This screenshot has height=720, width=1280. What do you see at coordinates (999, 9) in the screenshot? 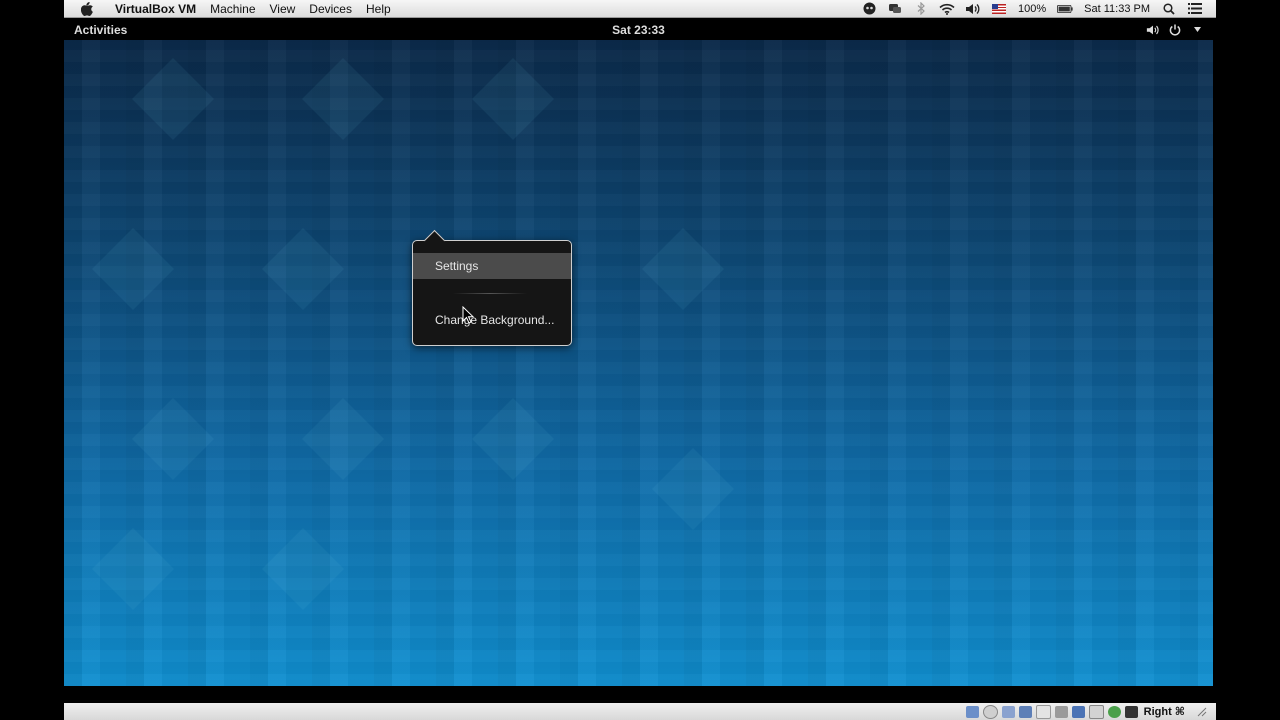
I see `us-flag-icon` at bounding box center [999, 9].